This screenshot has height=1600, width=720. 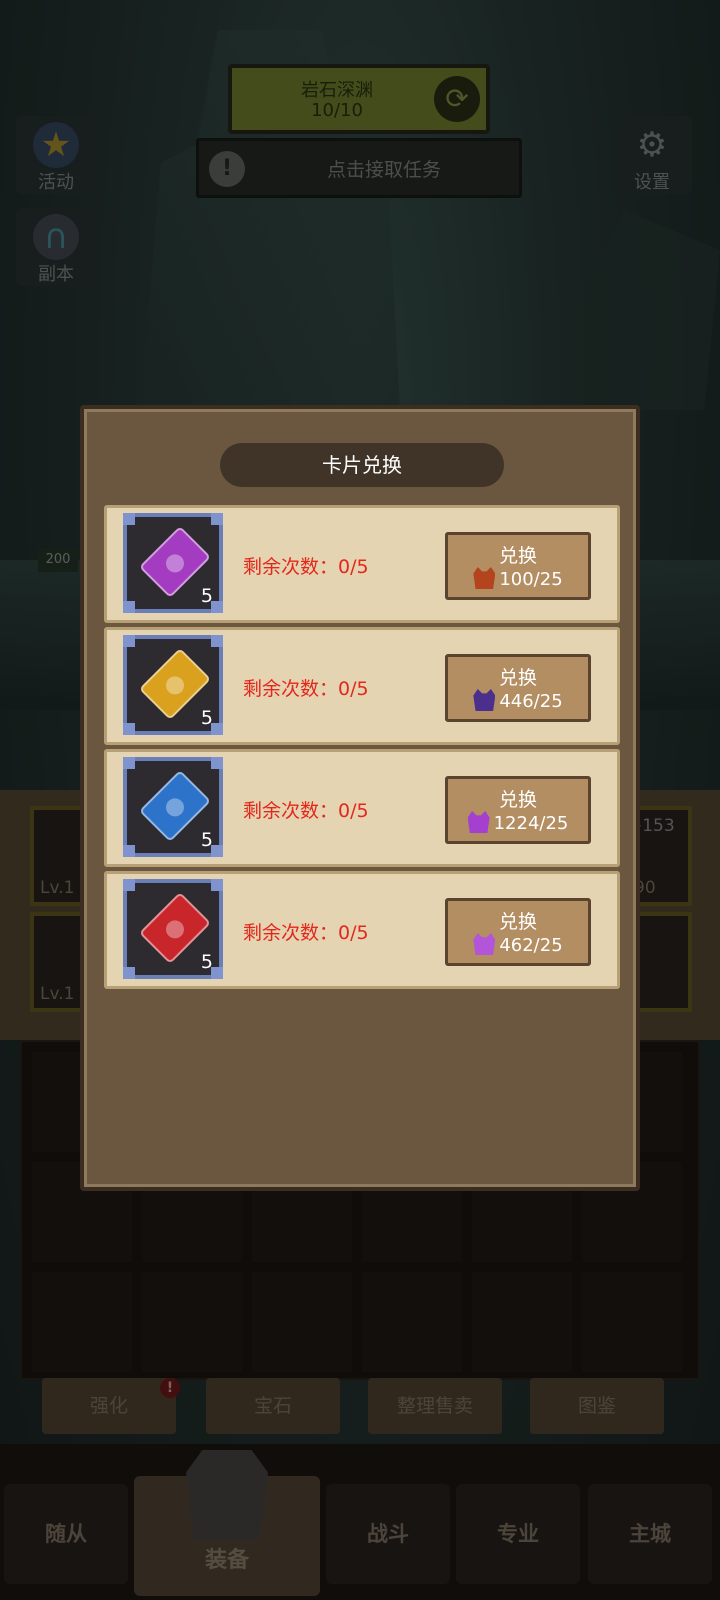 I want to click on exchange-row: 5 剩余次数：0/5 兑换 100/25, so click(x=362, y=564).